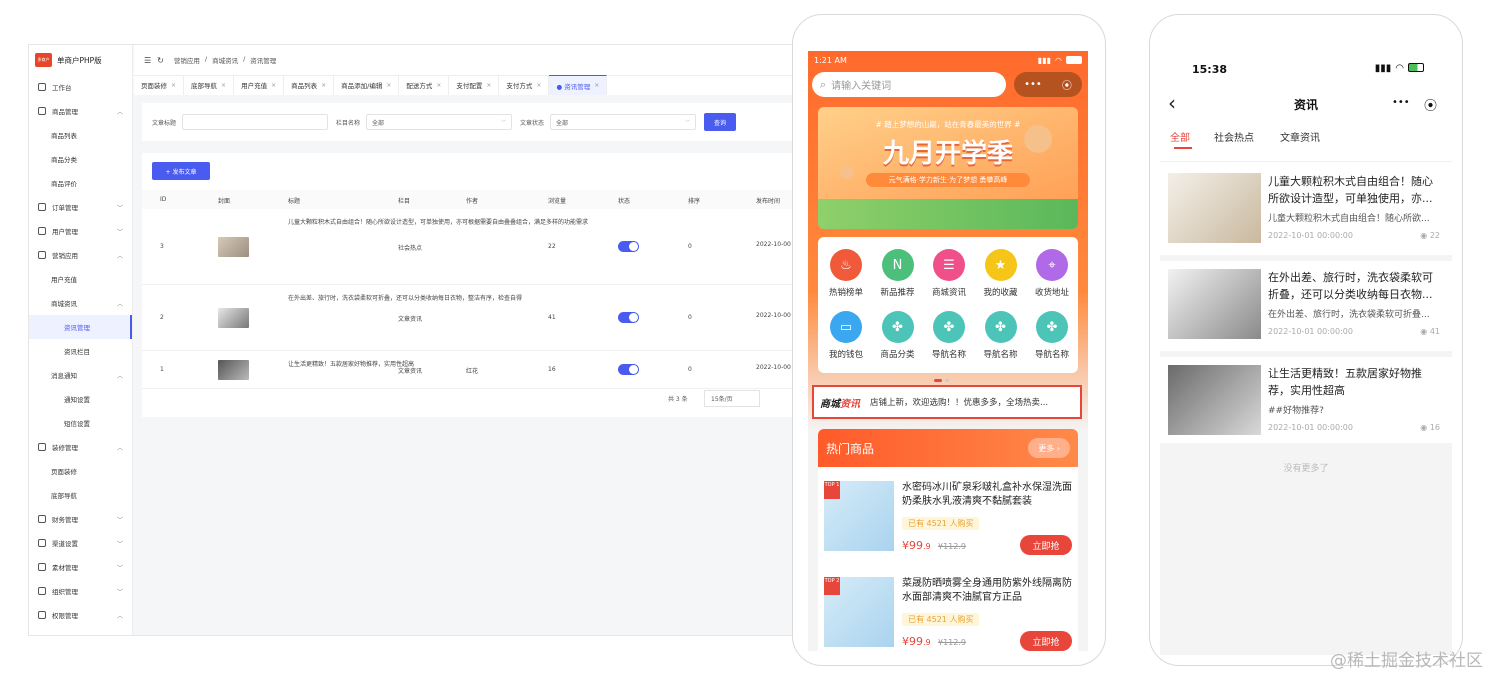 Image resolution: width=1512 pixels, height=688 pixels. Describe the element at coordinates (1049, 448) in the screenshot. I see `more-button: 更多 ›` at that location.